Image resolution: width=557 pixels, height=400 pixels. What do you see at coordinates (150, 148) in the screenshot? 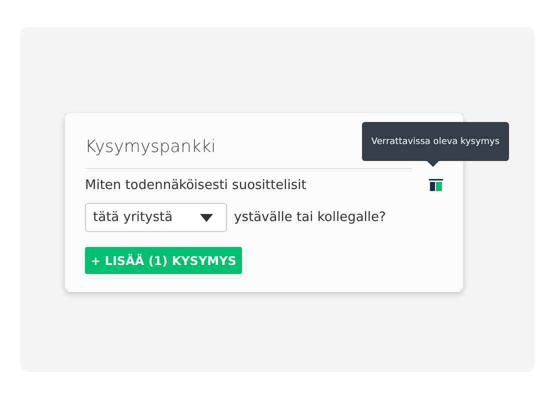
I see `card-title: Kysymyspankki` at bounding box center [150, 148].